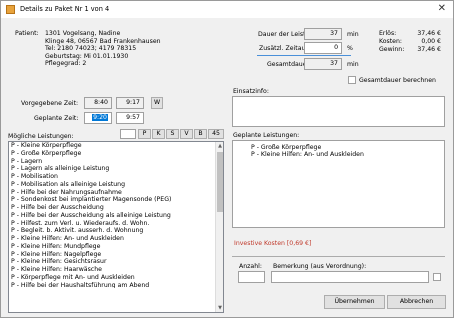 This screenshot has height=318, width=454. I want to click on filter-s: S, so click(172, 134).